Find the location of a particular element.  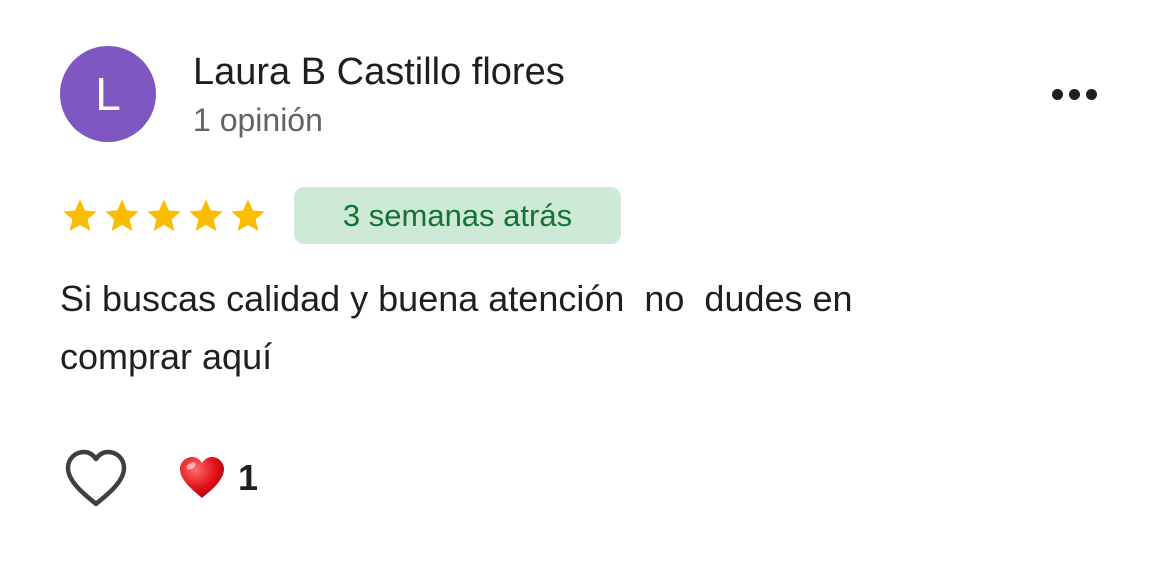

star-rating is located at coordinates (164, 216).